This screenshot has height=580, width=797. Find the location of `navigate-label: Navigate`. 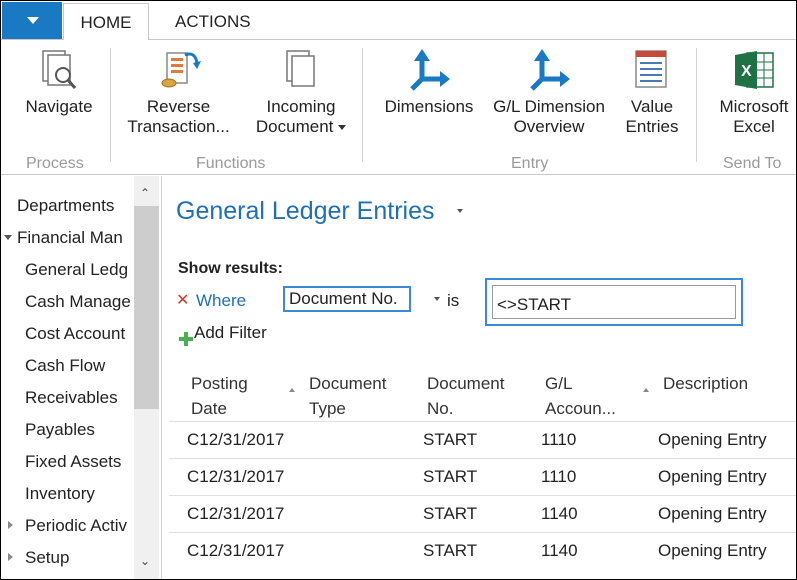

navigate-label: Navigate is located at coordinates (59, 106).